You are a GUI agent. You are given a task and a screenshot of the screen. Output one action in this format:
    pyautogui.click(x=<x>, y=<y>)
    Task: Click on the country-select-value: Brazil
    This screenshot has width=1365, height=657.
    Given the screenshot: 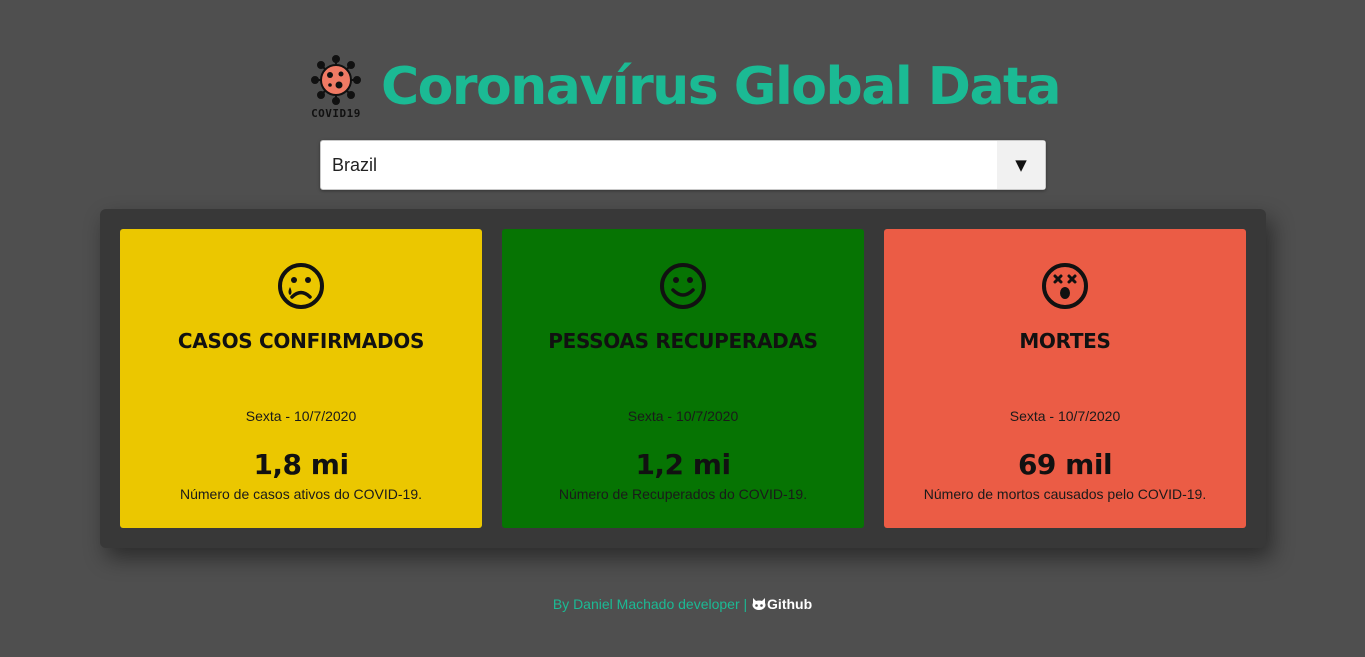 What is the action you would take?
    pyautogui.click(x=355, y=165)
    